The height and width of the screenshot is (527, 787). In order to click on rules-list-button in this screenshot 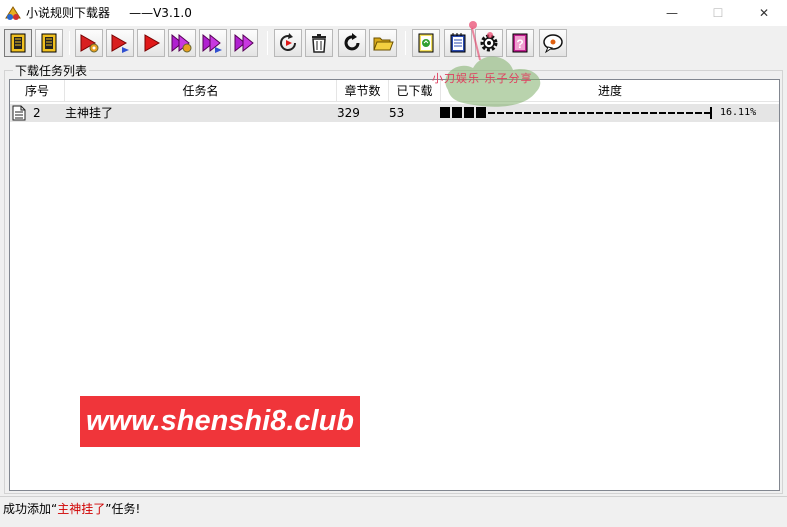, I will do `click(49, 43)`.